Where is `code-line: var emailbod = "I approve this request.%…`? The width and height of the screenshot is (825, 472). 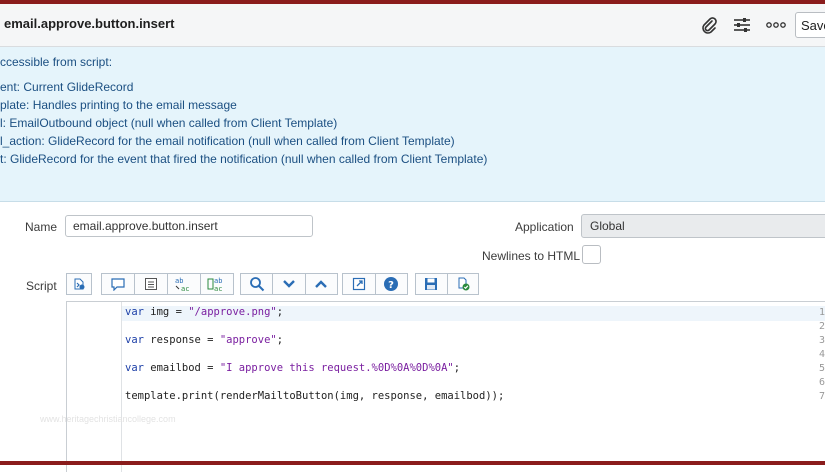 code-line: var emailbod = "I approve this request.%… is located at coordinates (292, 368).